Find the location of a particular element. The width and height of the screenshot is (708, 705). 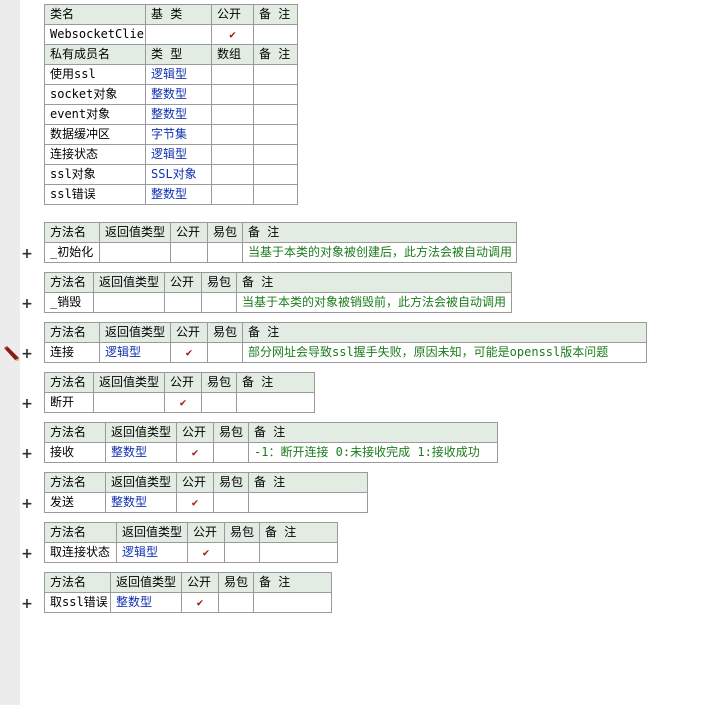

method-note-cell: 部分网址会导致ssl握手失败，原因未知，可能是openssl版本问题 is located at coordinates (444, 352).